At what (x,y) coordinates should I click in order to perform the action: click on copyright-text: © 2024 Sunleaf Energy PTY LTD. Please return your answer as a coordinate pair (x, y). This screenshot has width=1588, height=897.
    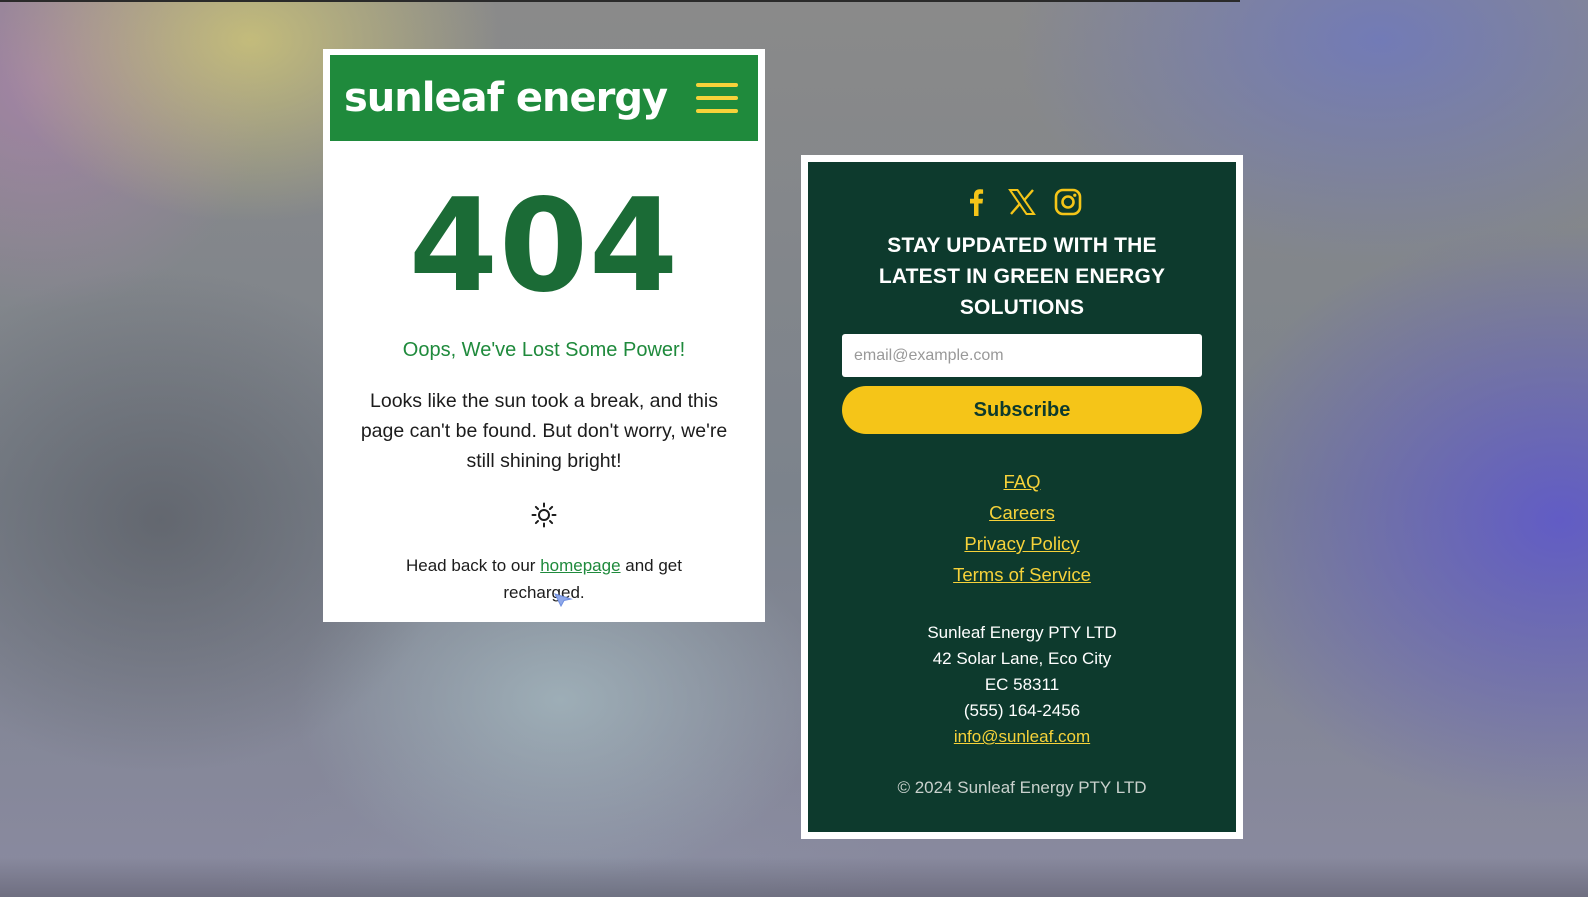
    Looking at the image, I should click on (1022, 787).